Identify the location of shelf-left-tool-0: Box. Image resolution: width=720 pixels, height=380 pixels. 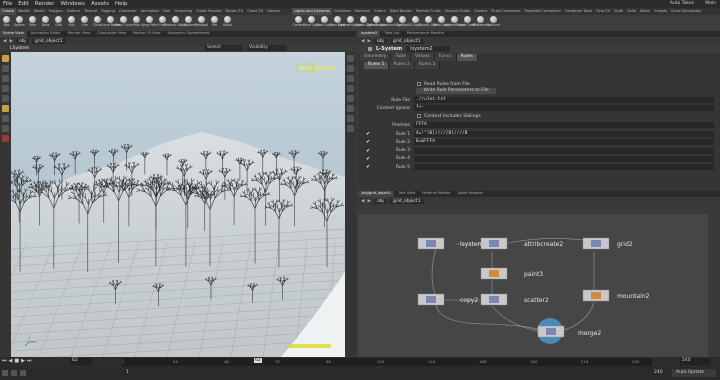
(6, 23).